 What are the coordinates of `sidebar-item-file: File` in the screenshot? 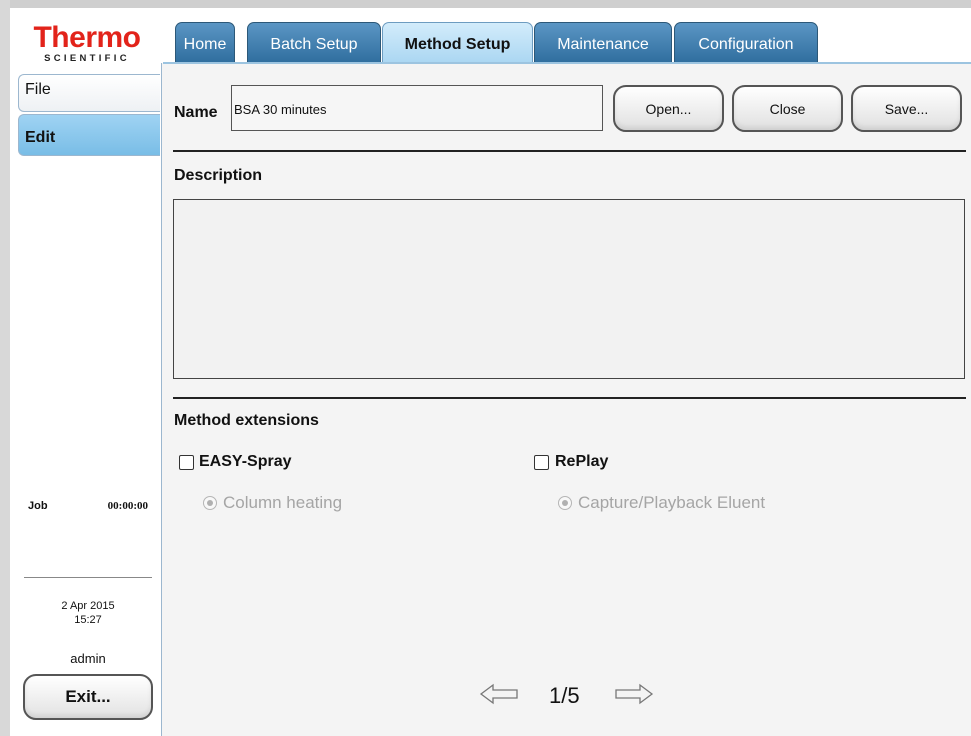 It's located at (89, 93).